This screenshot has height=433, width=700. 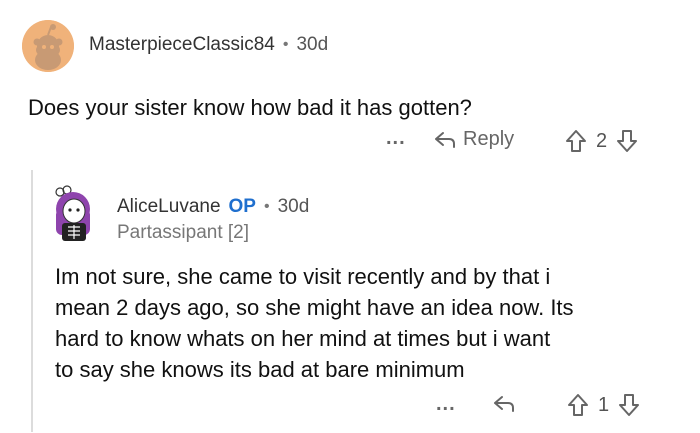 I want to click on op-badge: OP, so click(x=242, y=206).